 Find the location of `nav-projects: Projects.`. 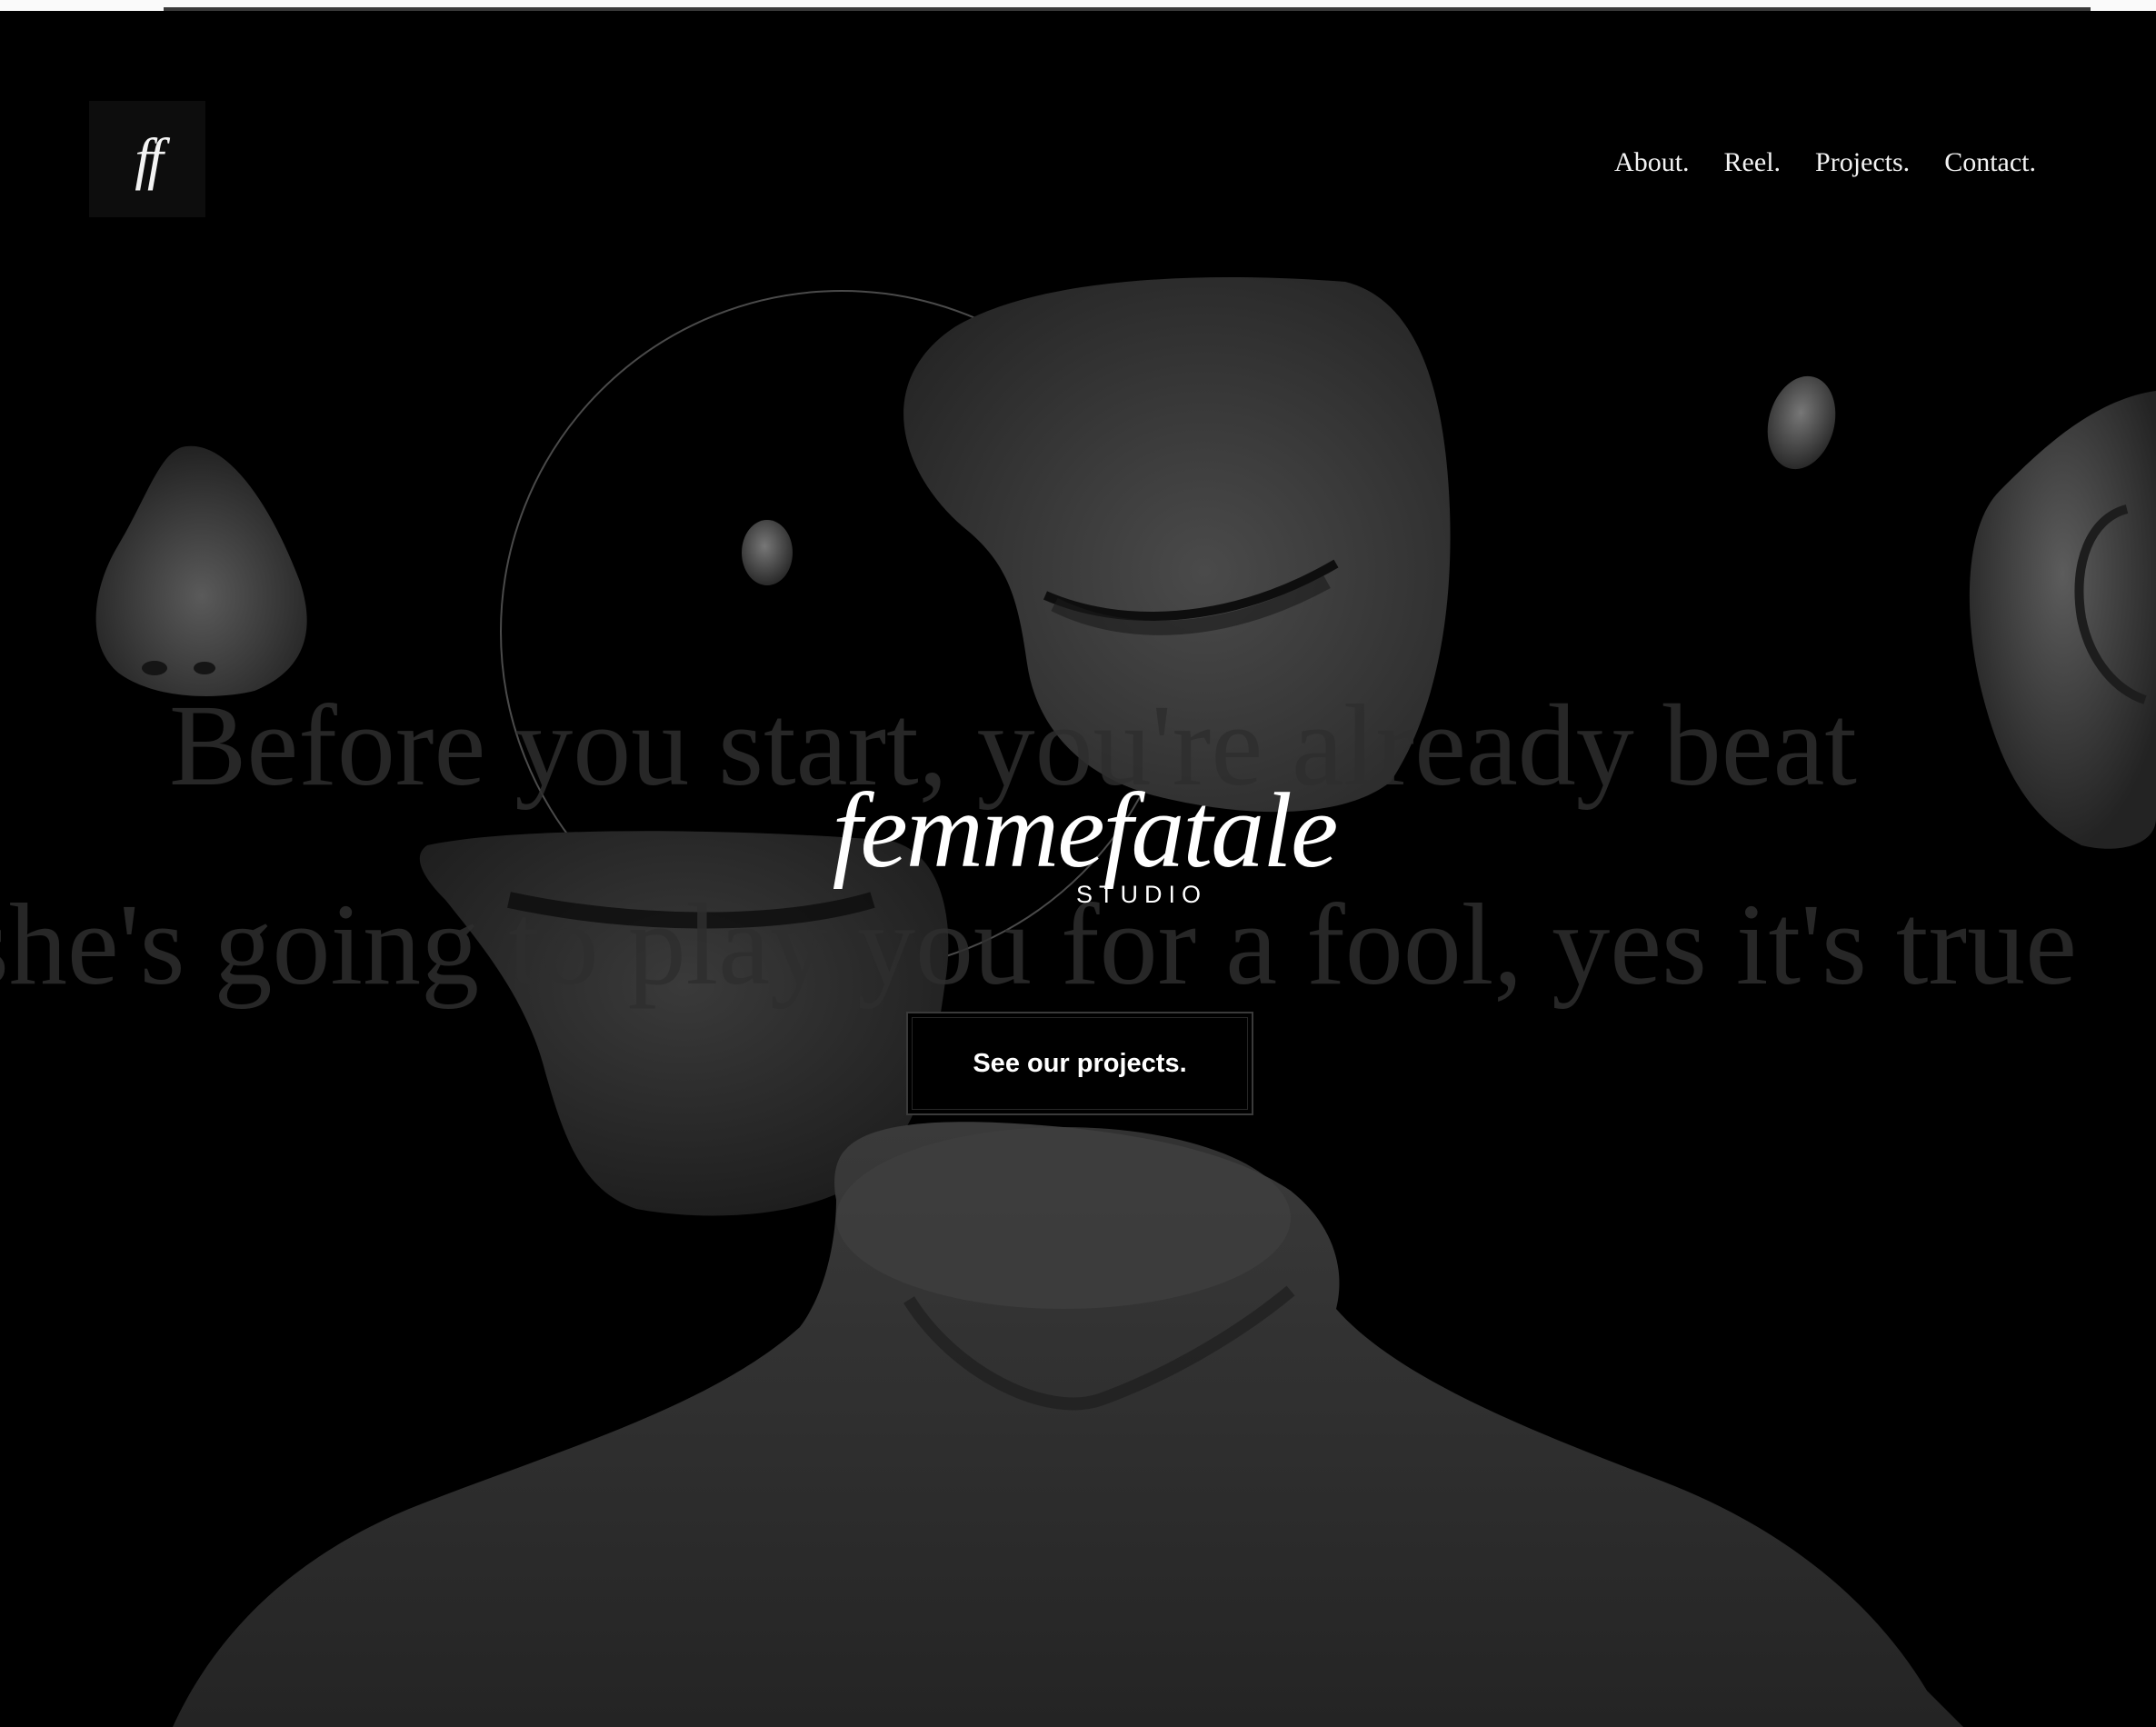

nav-projects: Projects. is located at coordinates (1862, 162).